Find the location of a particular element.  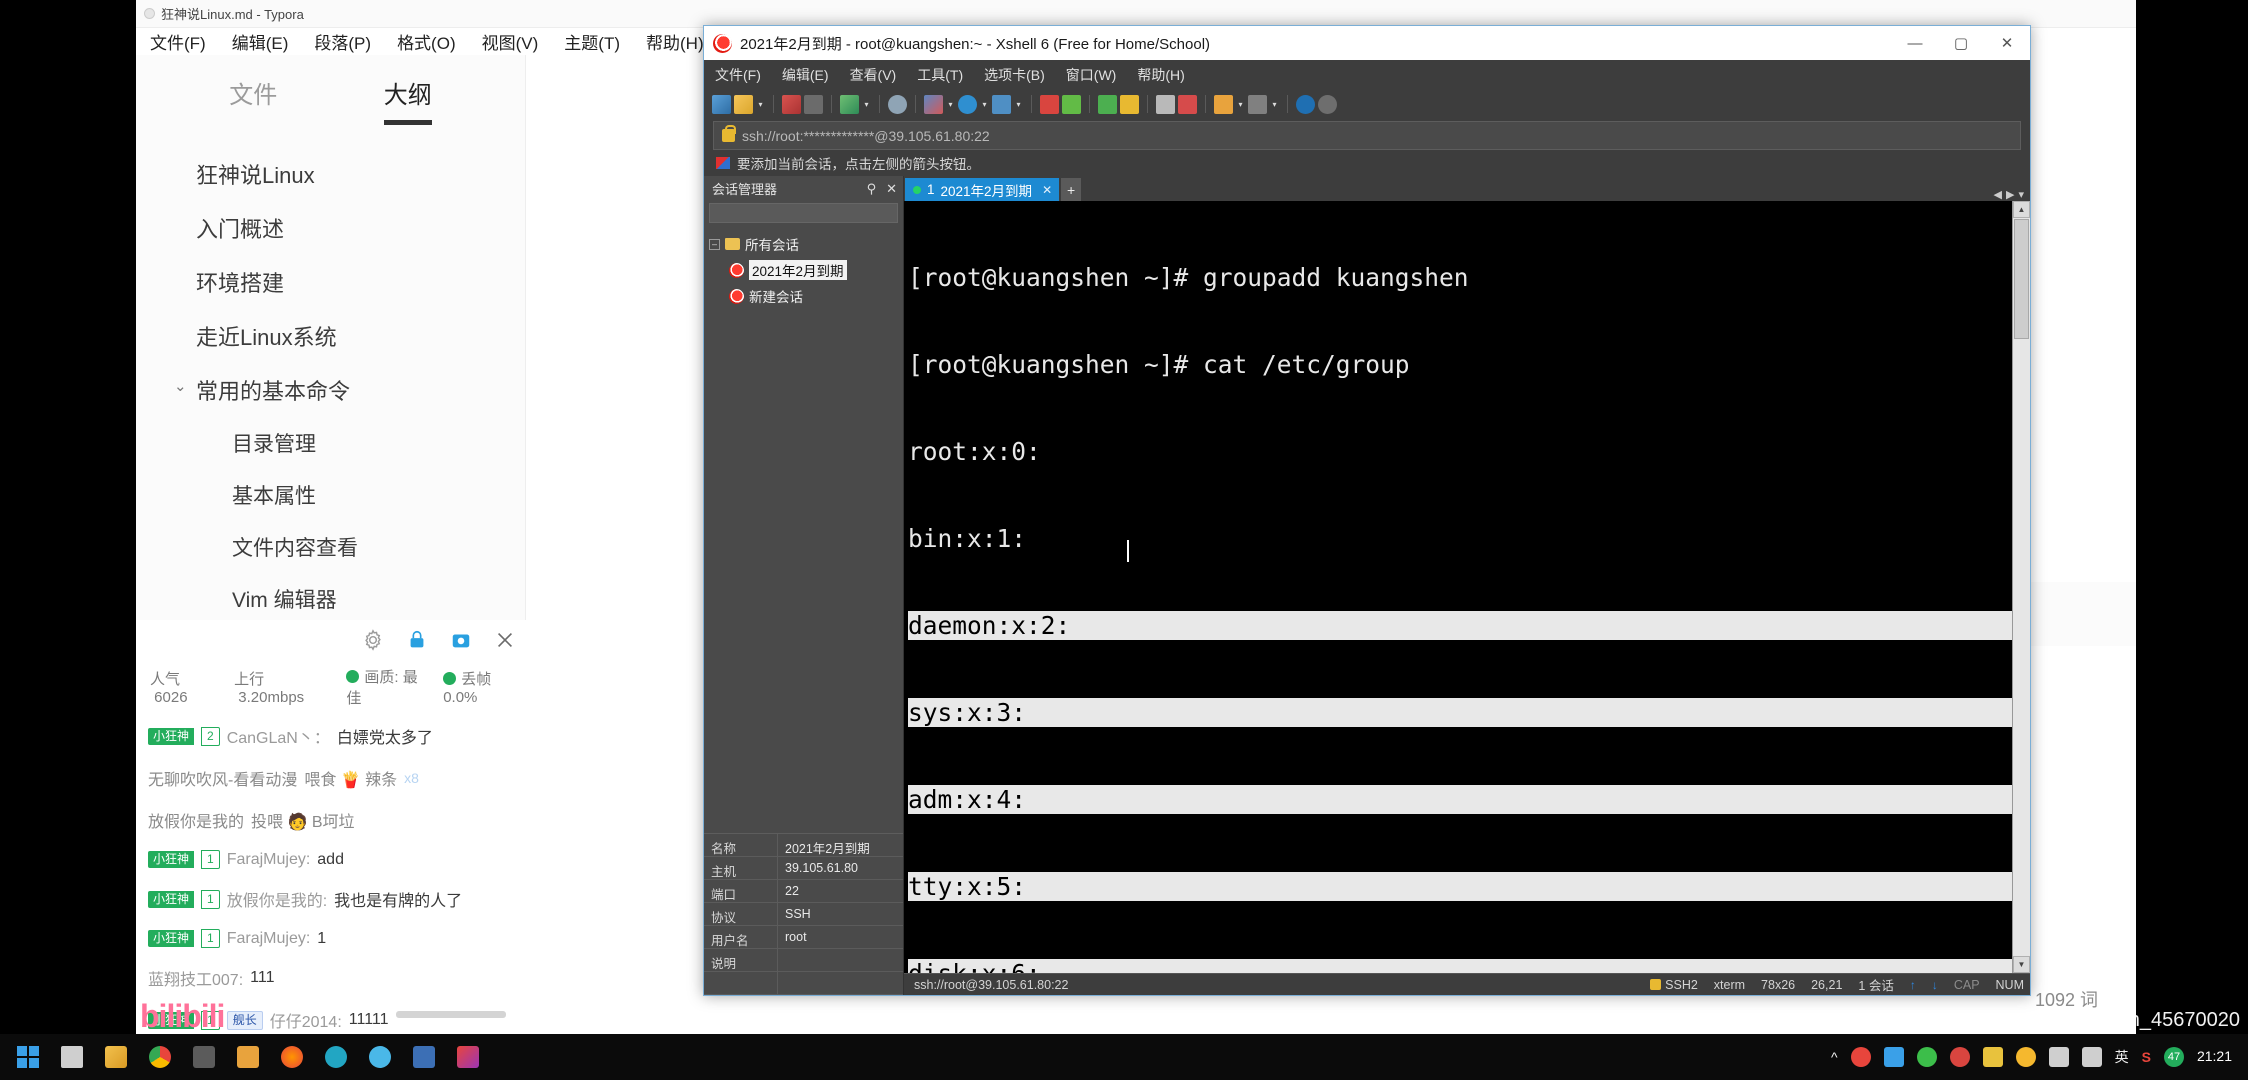

ime-indicator: 英 is located at coordinates (2122, 1057).